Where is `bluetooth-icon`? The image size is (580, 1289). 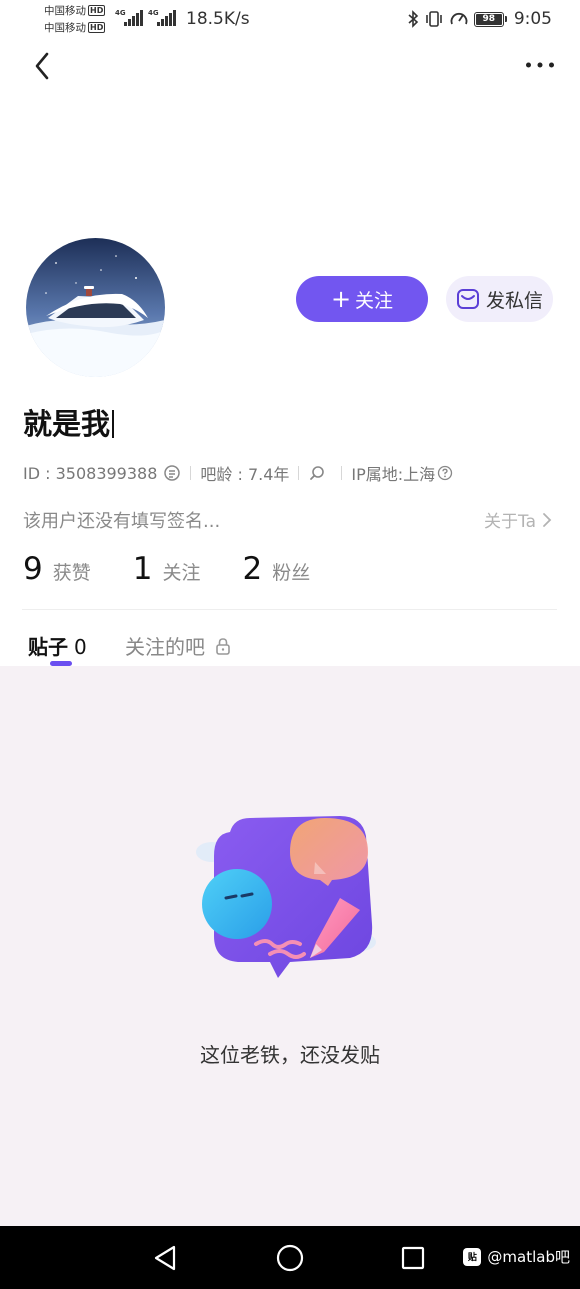 bluetooth-icon is located at coordinates (413, 19).